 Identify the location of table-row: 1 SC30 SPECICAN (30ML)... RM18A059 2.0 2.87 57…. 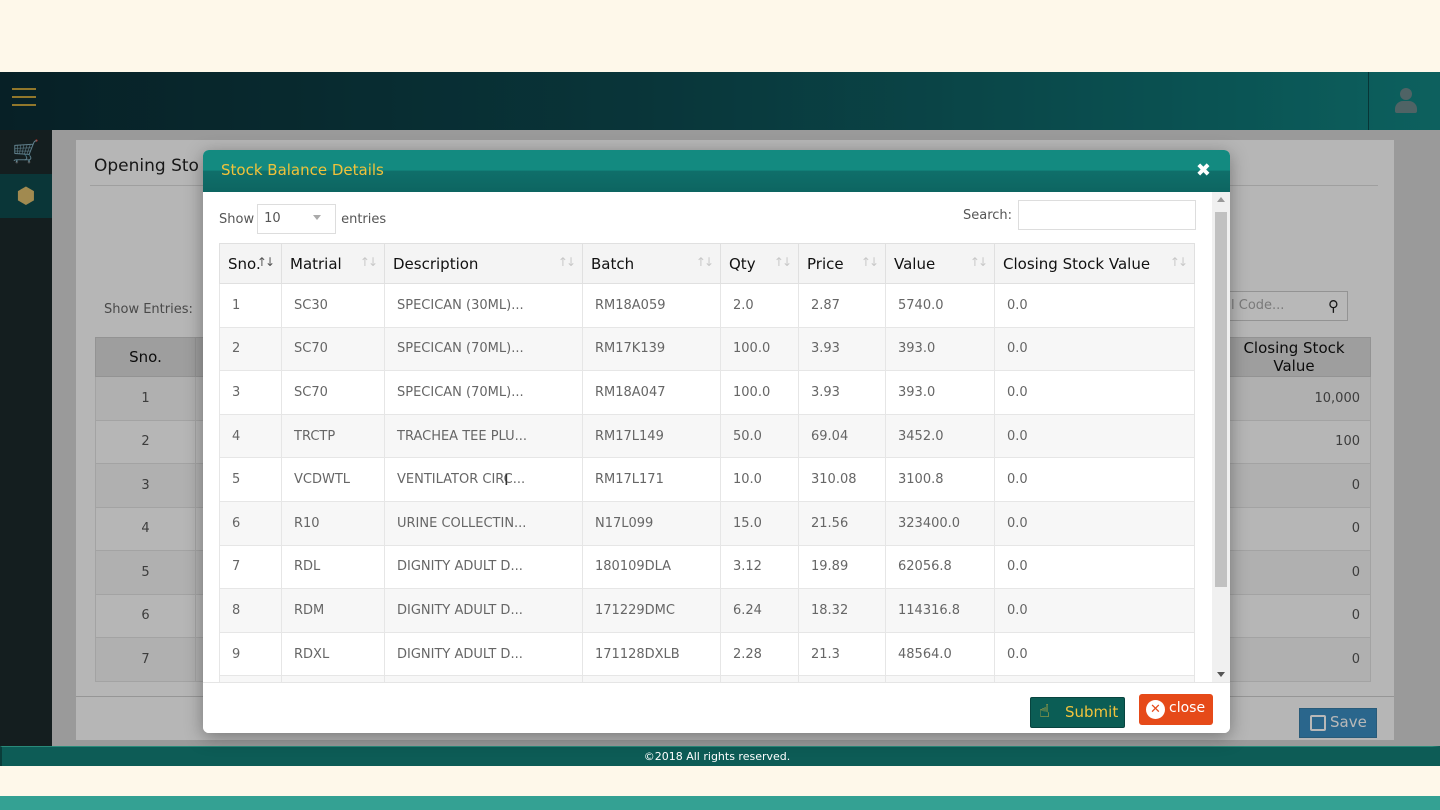
(707, 305).